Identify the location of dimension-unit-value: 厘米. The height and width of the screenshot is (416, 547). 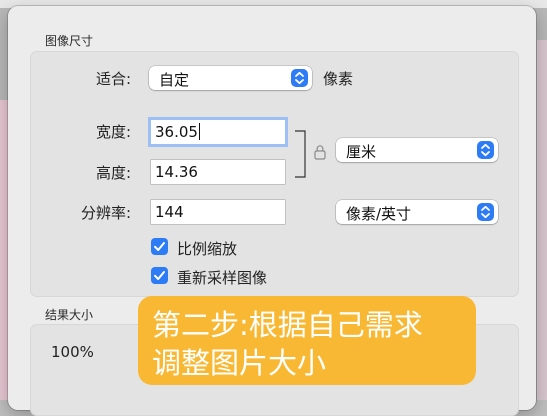
(361, 152).